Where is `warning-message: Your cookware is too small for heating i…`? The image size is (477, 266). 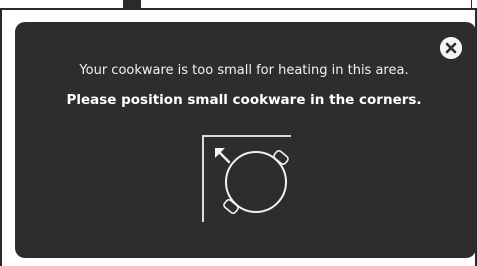
warning-message: Your cookware is too small for heating i… is located at coordinates (244, 70).